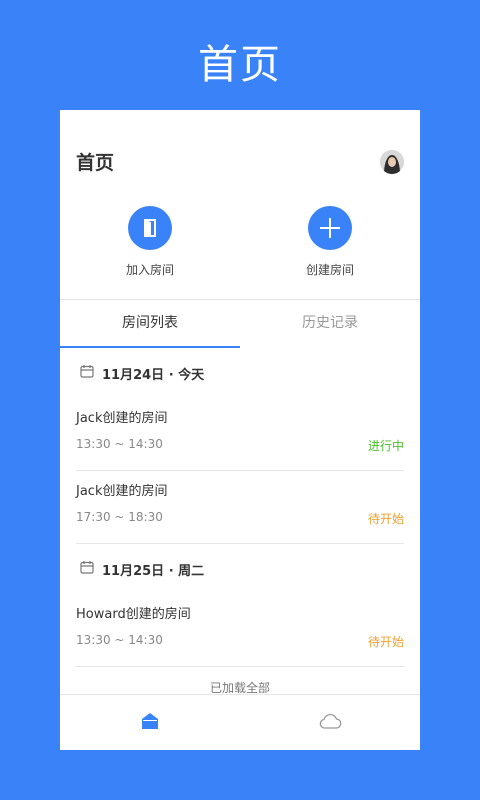  What do you see at coordinates (133, 614) in the screenshot?
I see `room-name: Howard创建的房间` at bounding box center [133, 614].